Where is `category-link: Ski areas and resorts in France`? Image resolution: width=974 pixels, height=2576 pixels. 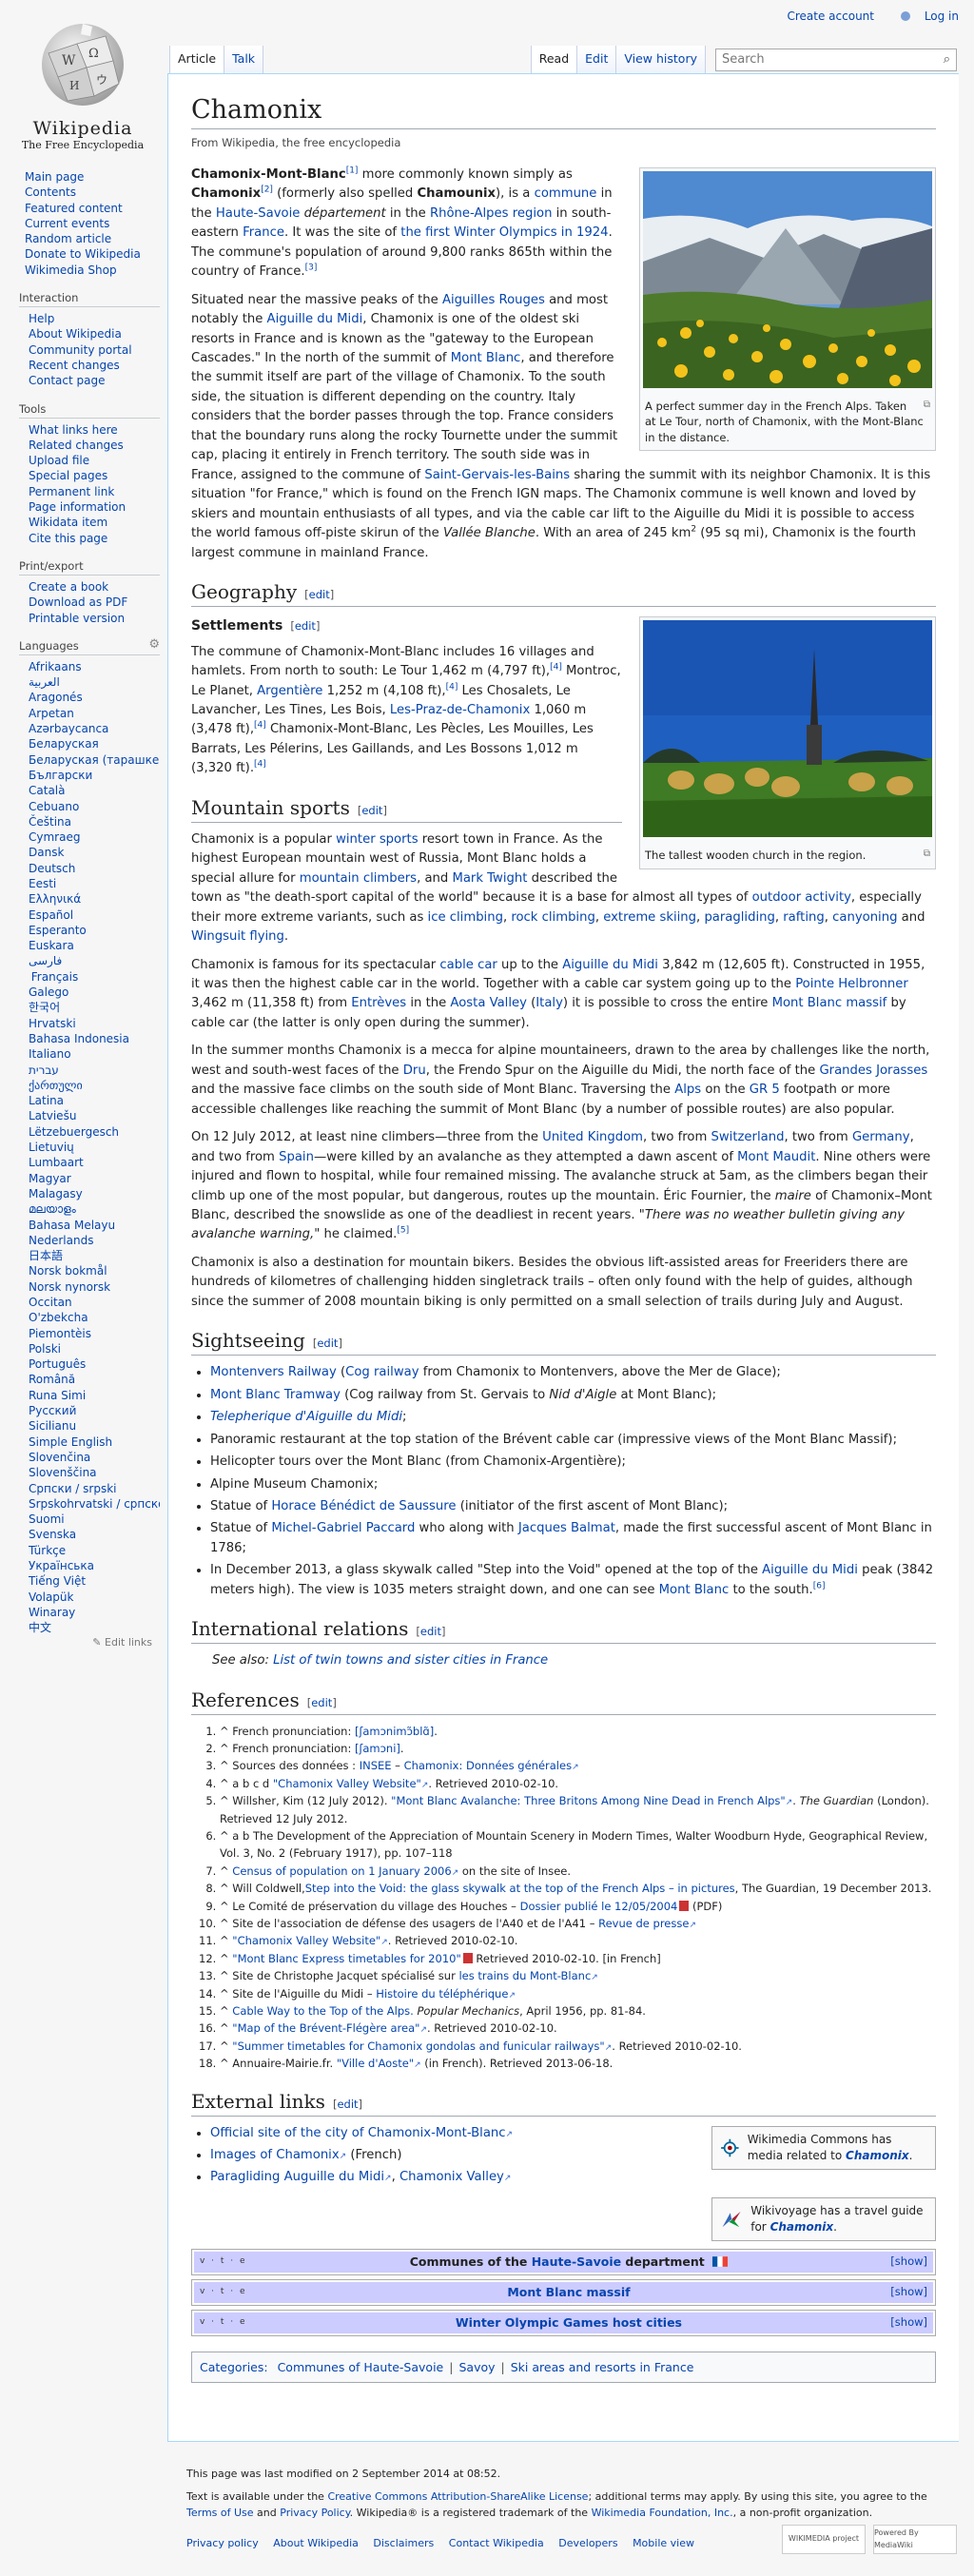
category-link: Ski areas and resorts in France is located at coordinates (602, 2367).